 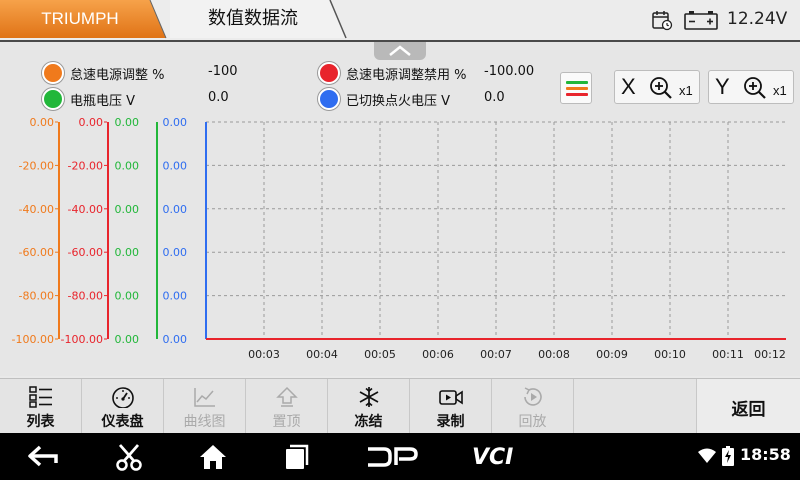 I want to click on x-tick-label: 00:04, so click(x=322, y=354).